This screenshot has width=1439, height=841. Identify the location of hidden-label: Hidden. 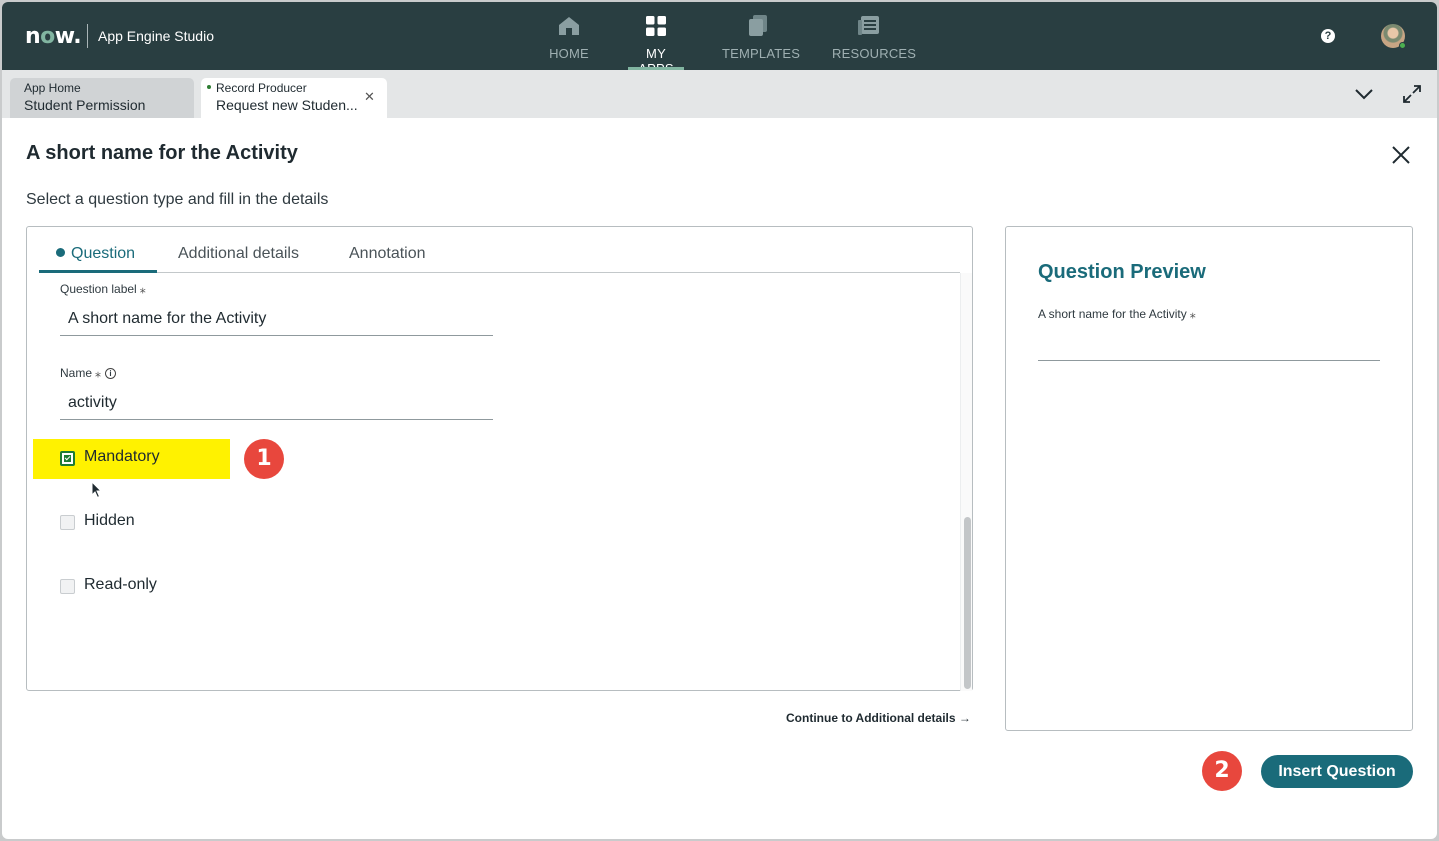
(109, 520).